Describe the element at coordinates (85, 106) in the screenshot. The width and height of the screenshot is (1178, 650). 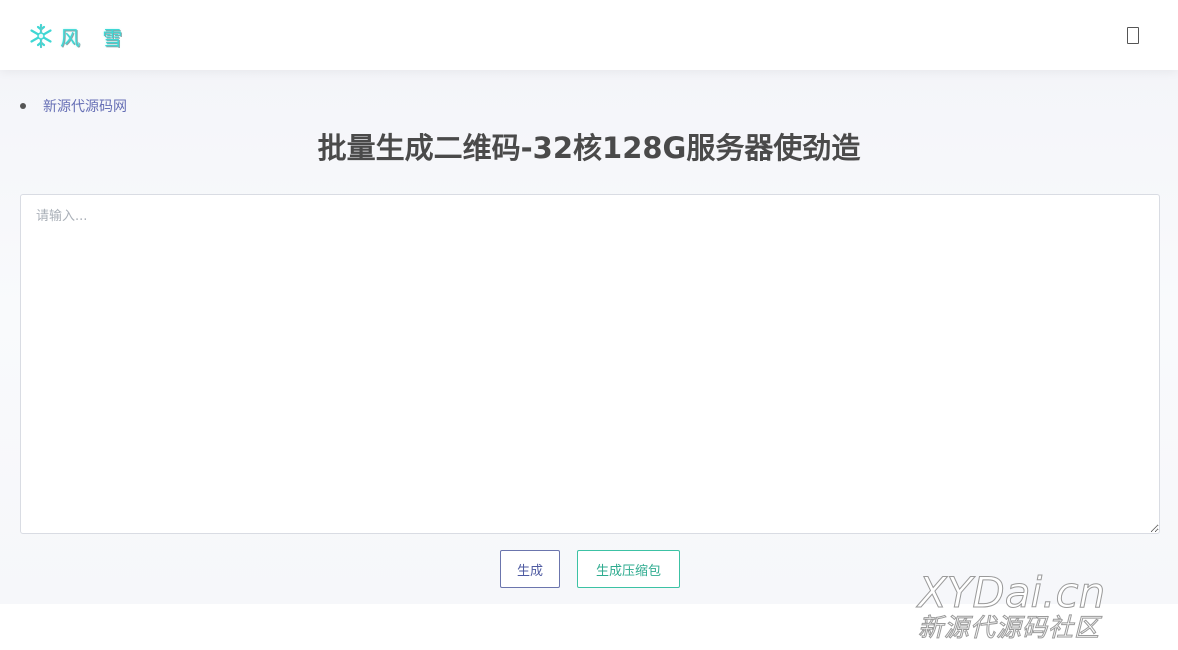
I see `source-site-link: 新源代源码网` at that location.